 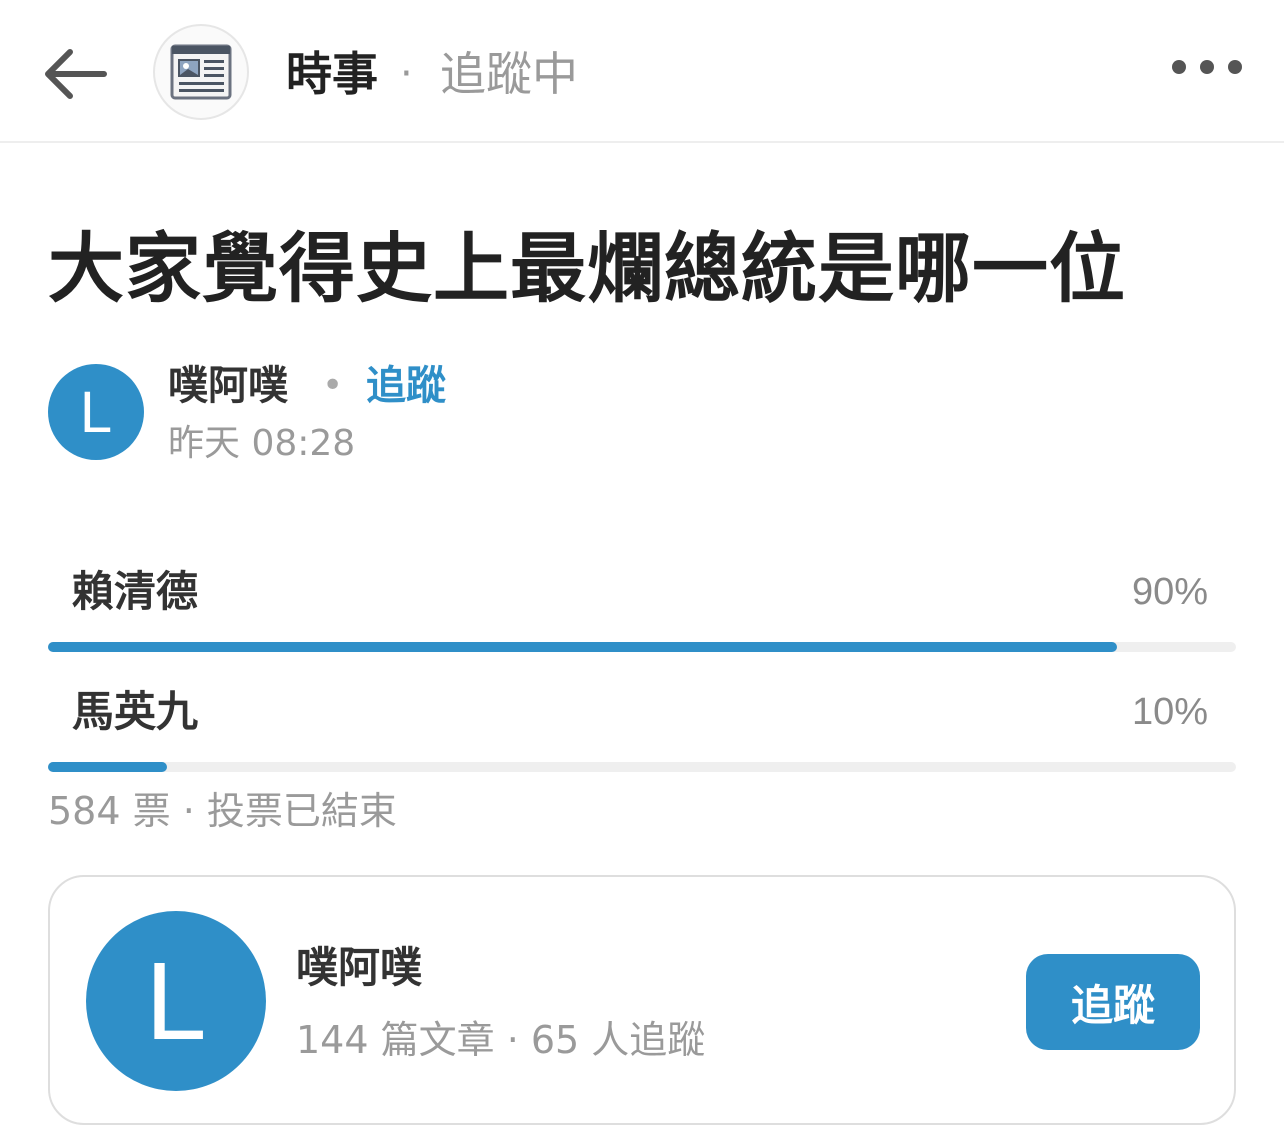 I want to click on card-avatar: L, so click(x=176, y=1001).